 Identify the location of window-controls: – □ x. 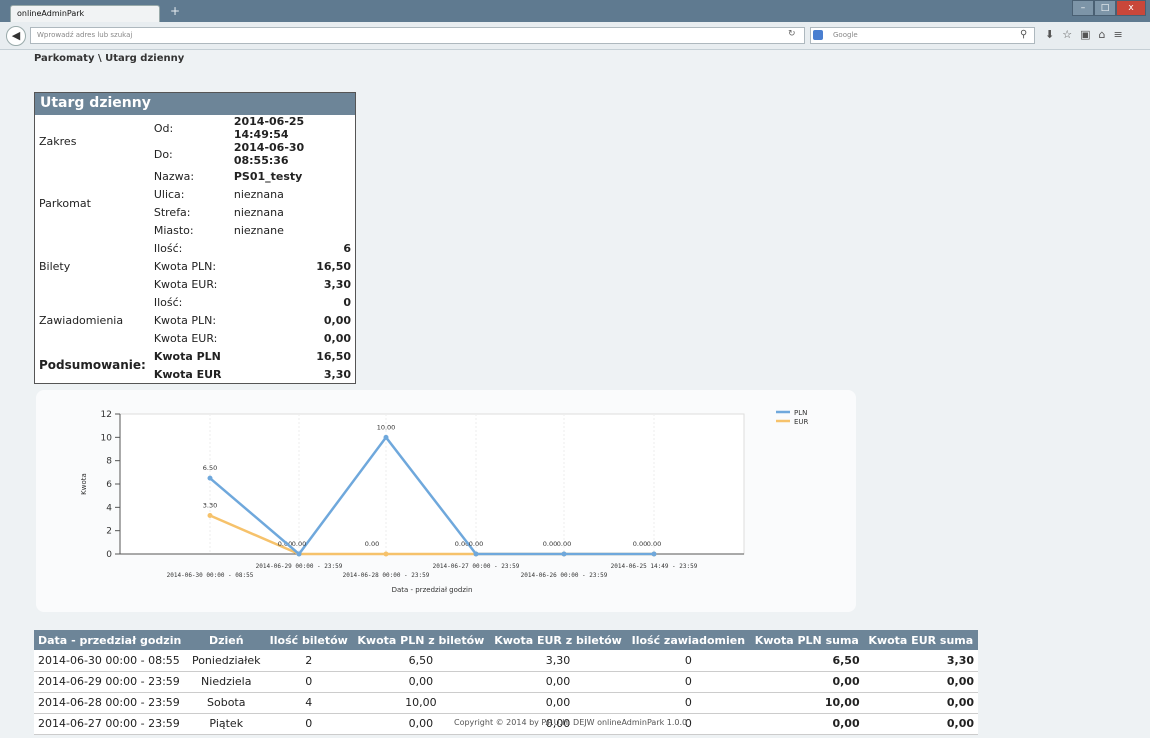
(1109, 8).